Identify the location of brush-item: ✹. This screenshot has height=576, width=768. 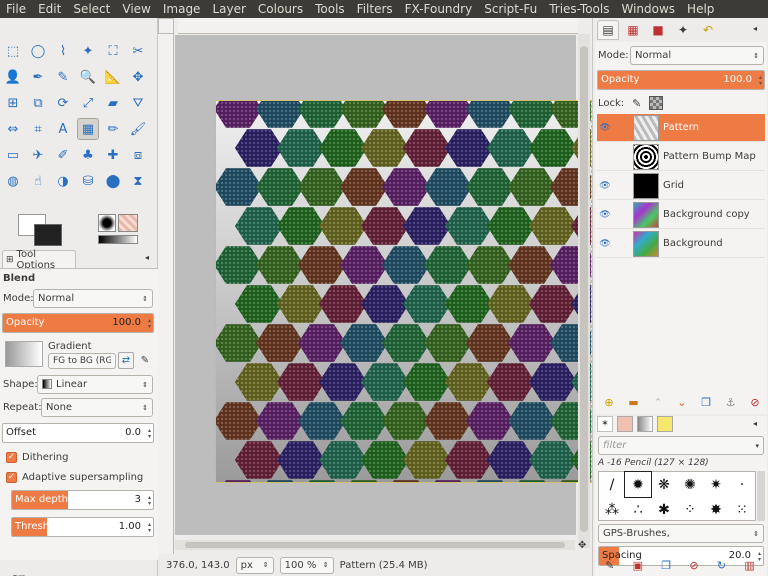
(638, 484).